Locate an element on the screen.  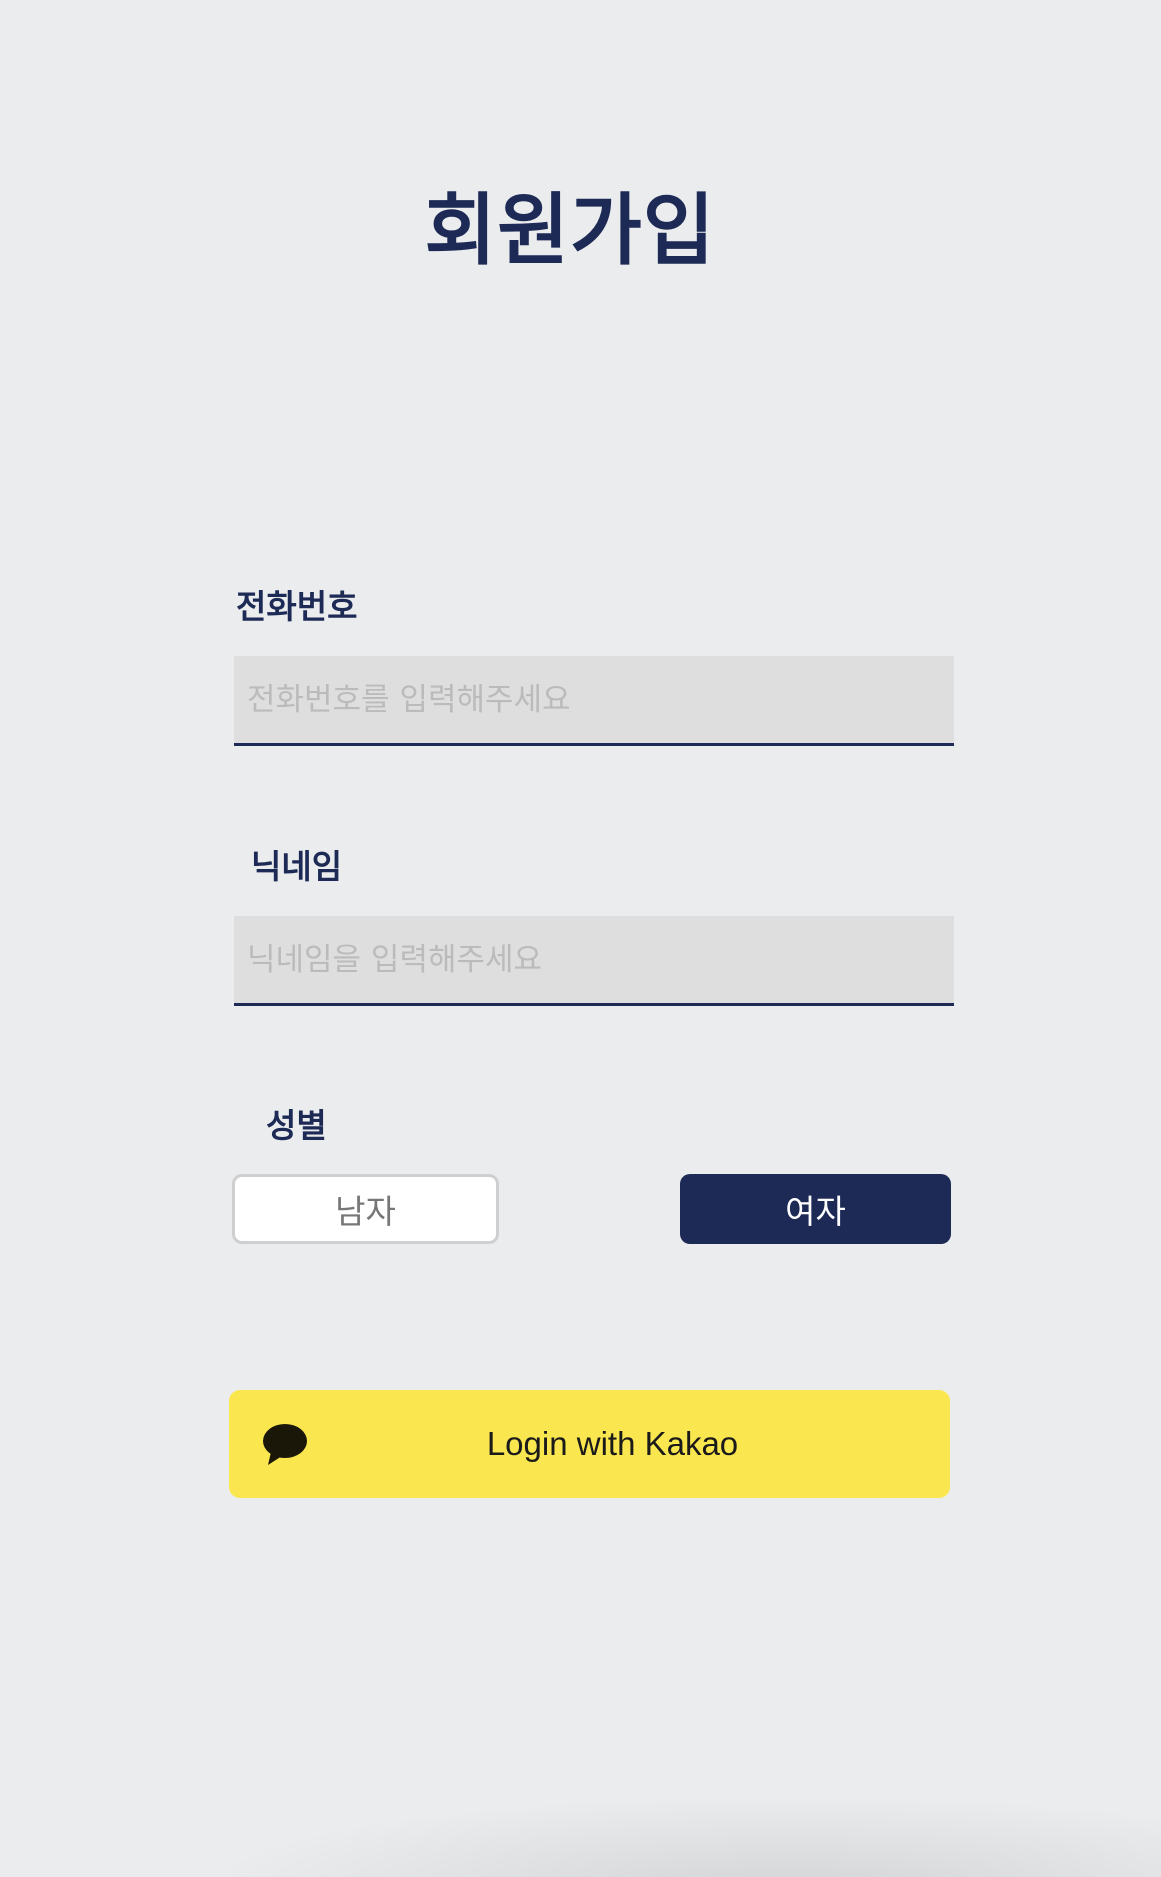
gender-male-button: 남자 is located at coordinates (365, 1209).